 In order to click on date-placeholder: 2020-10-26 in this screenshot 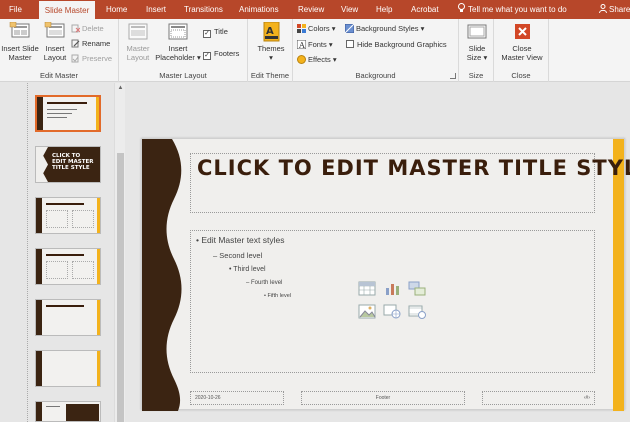, I will do `click(237, 398)`.